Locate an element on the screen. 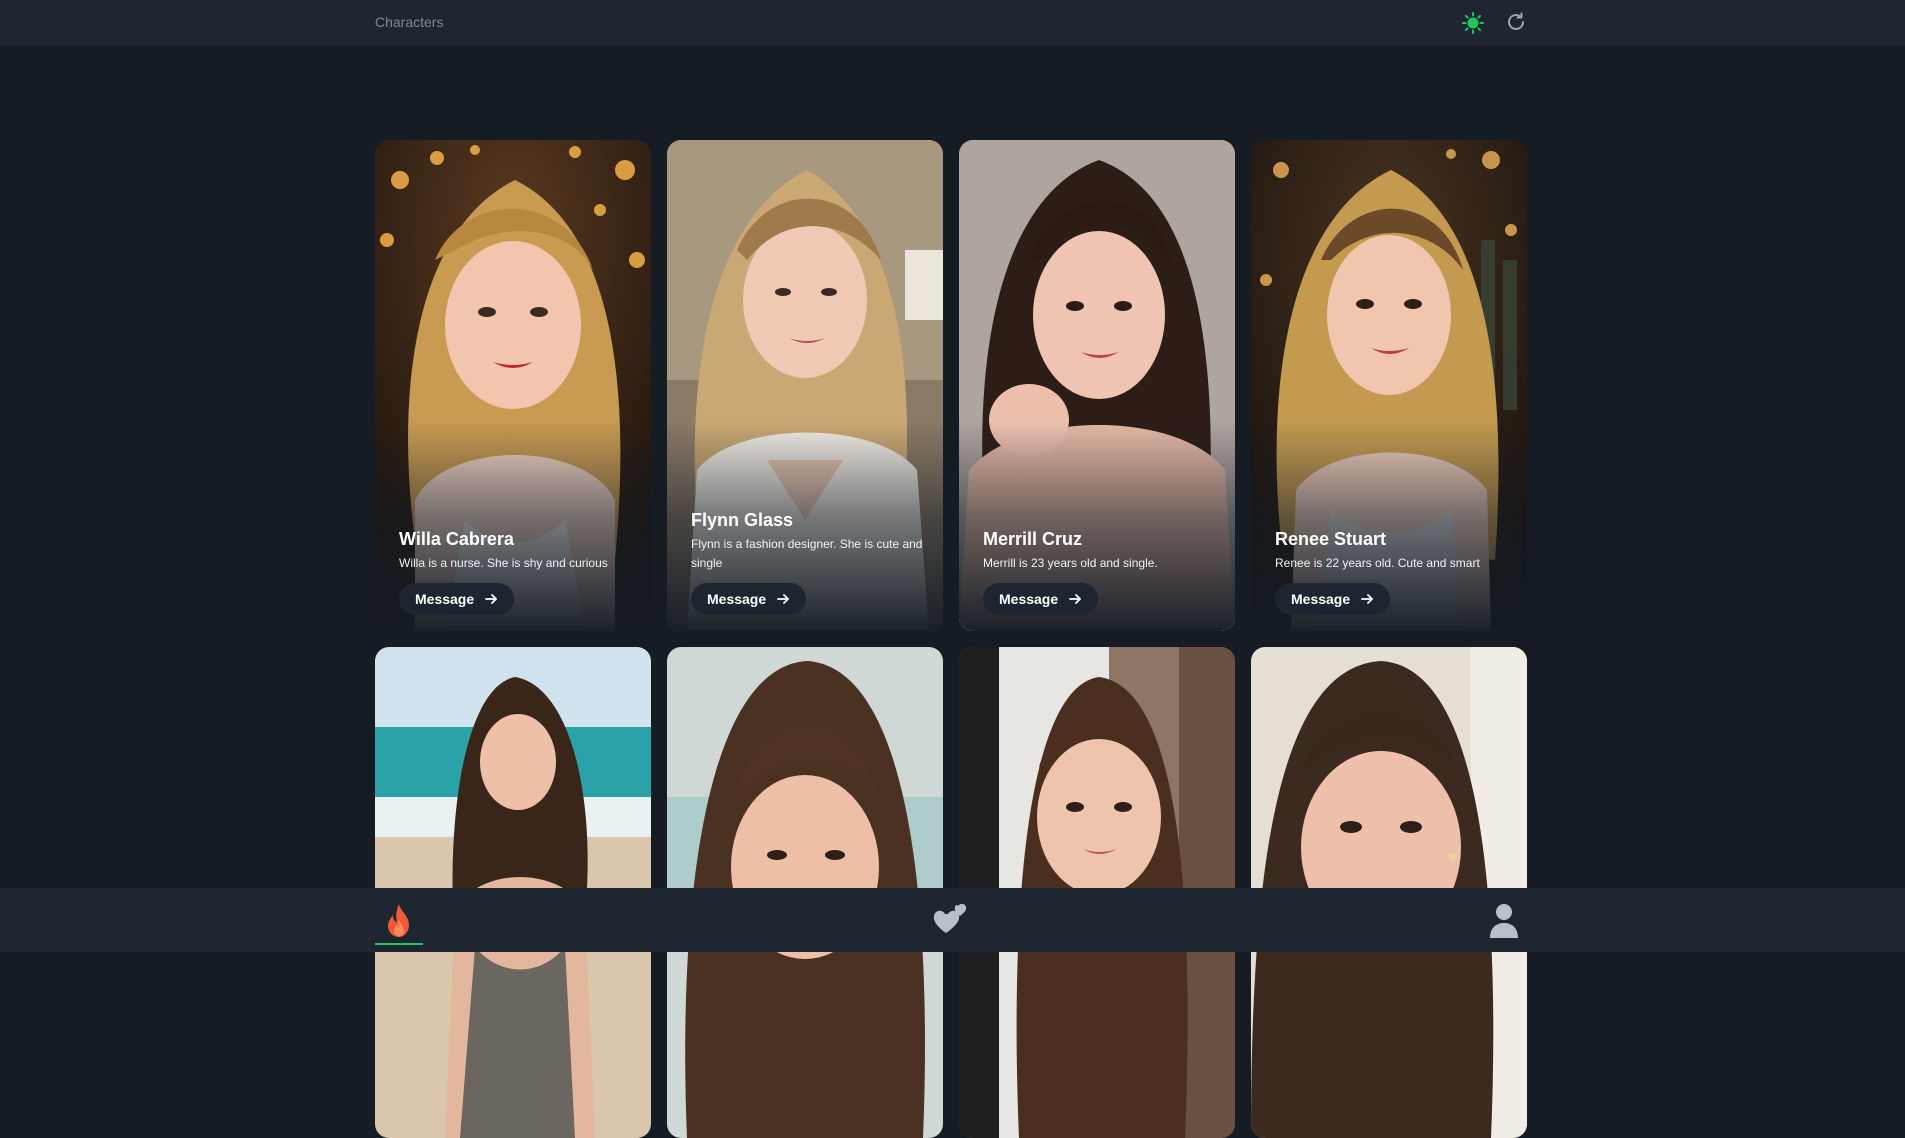  nav-discover is located at coordinates (399, 922).